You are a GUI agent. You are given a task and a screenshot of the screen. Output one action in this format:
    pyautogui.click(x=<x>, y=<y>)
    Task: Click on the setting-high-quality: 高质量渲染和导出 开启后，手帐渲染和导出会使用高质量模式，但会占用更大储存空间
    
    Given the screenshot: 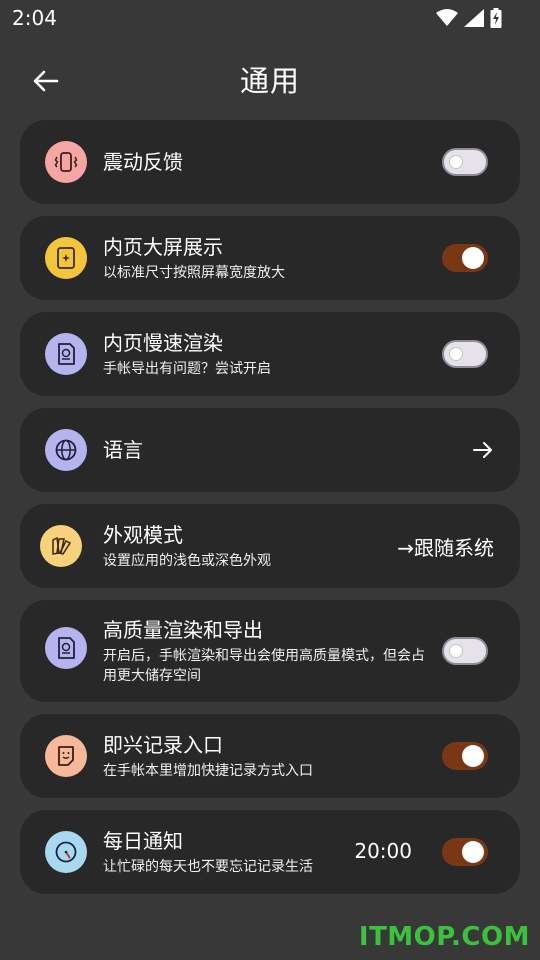 What is the action you would take?
    pyautogui.click(x=270, y=651)
    